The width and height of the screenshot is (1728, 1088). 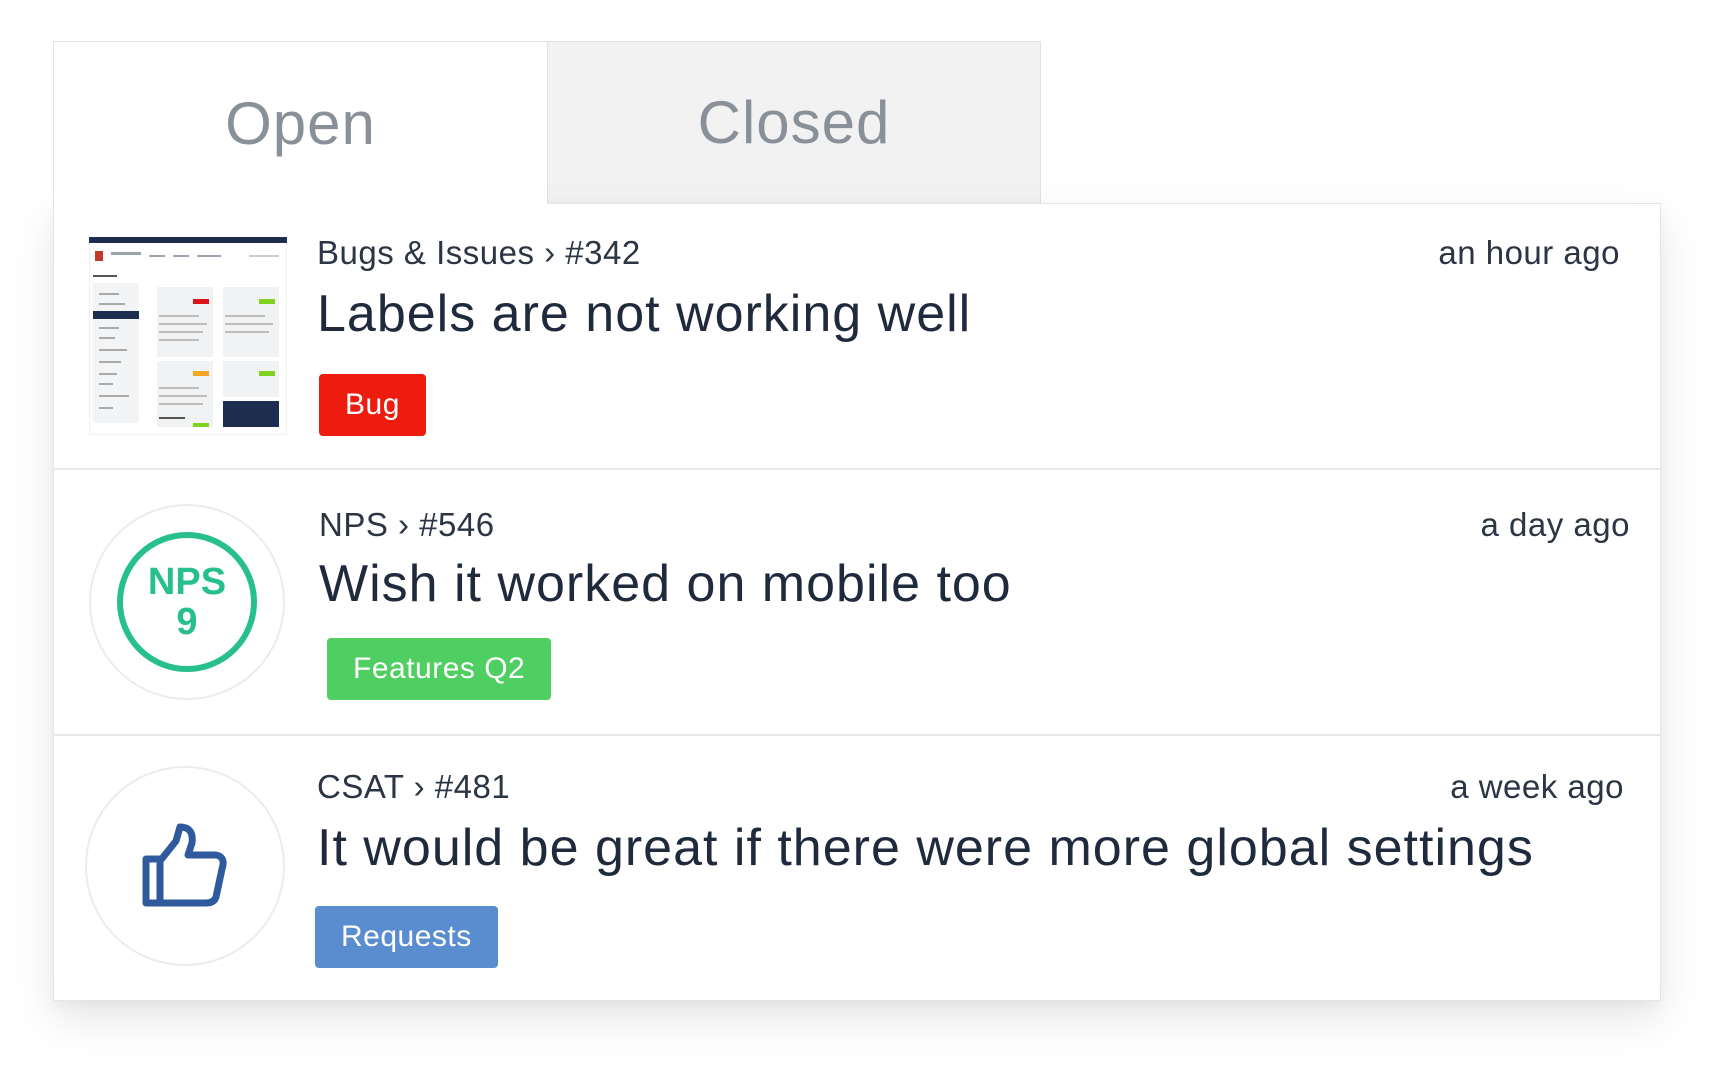 What do you see at coordinates (406, 937) in the screenshot?
I see `tag-badge: Requests` at bounding box center [406, 937].